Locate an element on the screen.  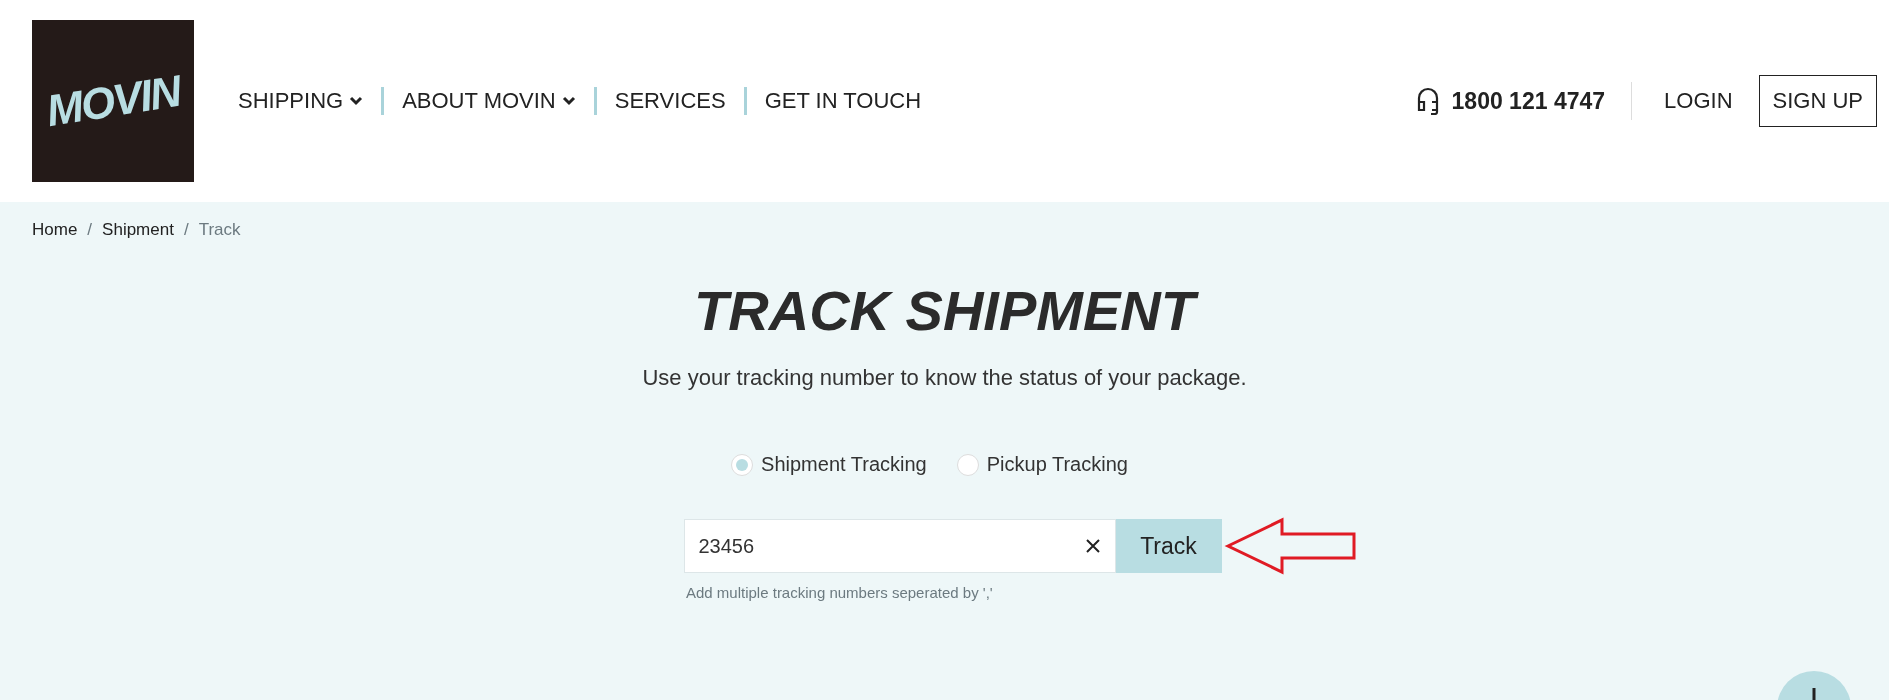
track-button: Track is located at coordinates (1168, 546).